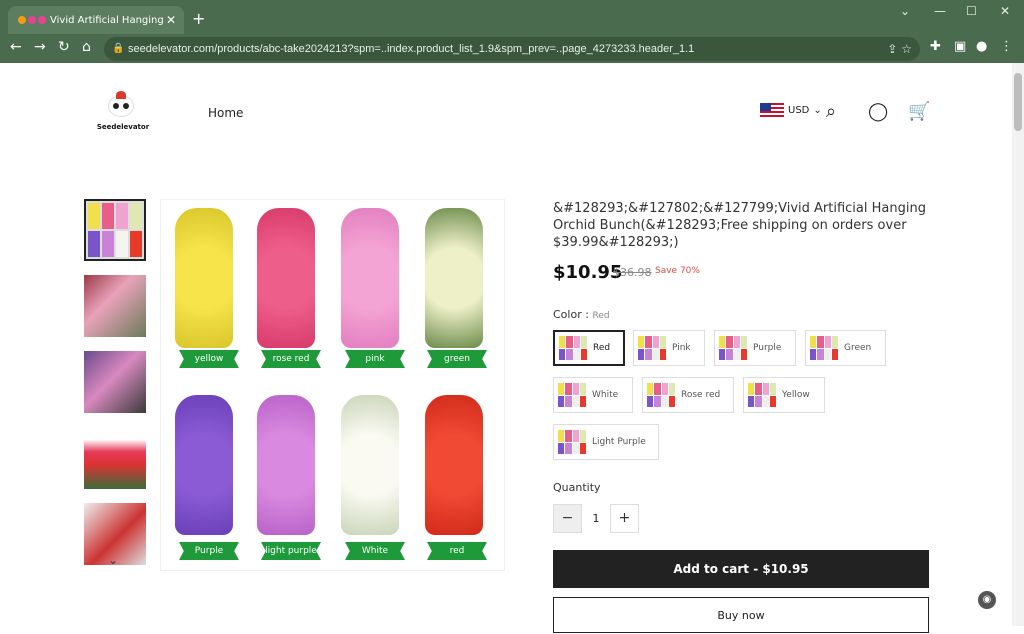 The width and height of the screenshot is (1024, 634). Describe the element at coordinates (619, 442) in the screenshot. I see `color-option-label: Light Purple` at that location.